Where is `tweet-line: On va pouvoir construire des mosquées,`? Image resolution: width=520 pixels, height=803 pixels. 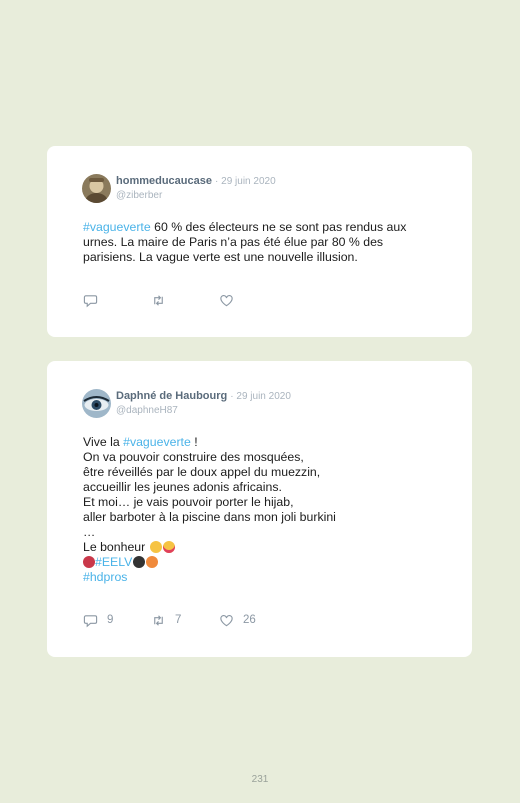 tweet-line: On va pouvoir construire des mosquées, is located at coordinates (193, 457).